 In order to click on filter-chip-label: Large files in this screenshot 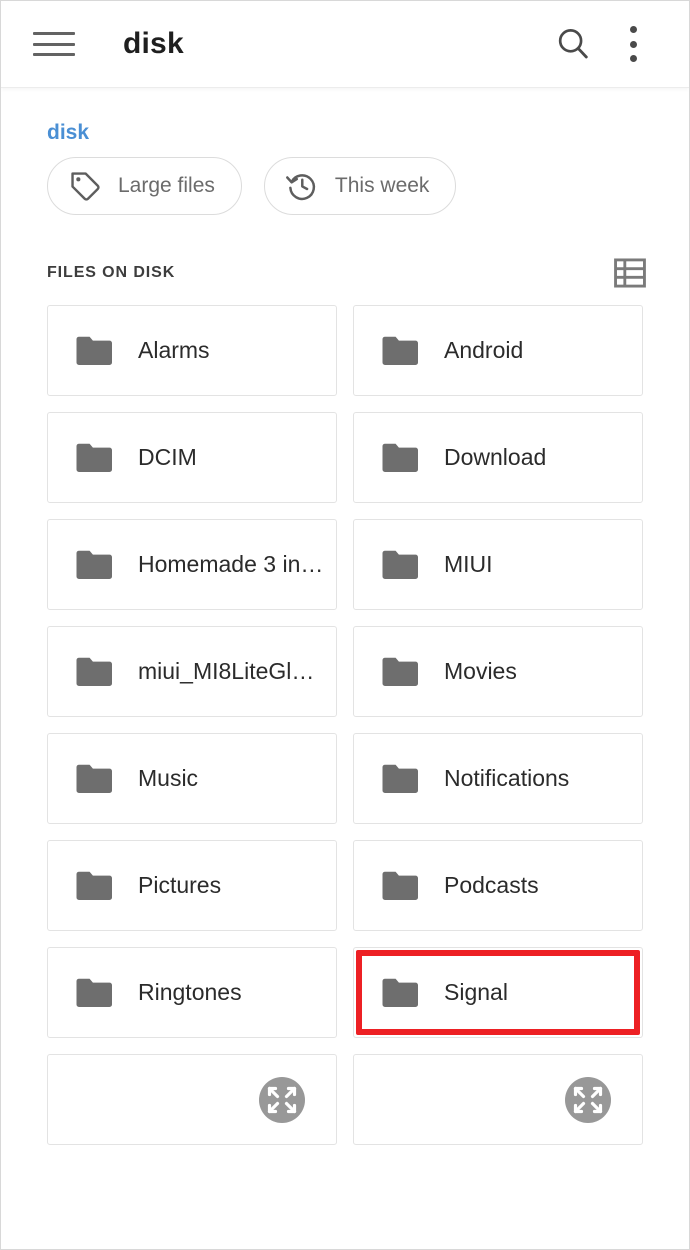, I will do `click(166, 185)`.